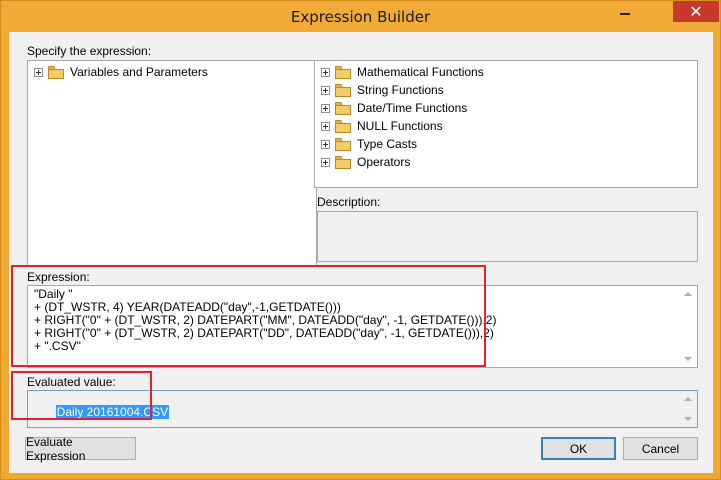  What do you see at coordinates (400, 90) in the screenshot?
I see `tree-item-label: String Functions` at bounding box center [400, 90].